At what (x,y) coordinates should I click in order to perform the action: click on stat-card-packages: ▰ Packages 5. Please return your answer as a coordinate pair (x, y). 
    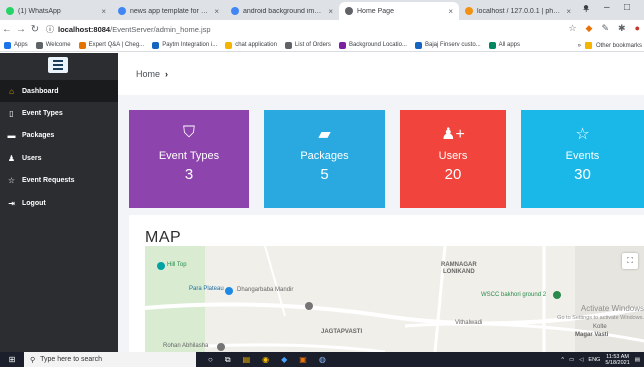
    Looking at the image, I should click on (324, 159).